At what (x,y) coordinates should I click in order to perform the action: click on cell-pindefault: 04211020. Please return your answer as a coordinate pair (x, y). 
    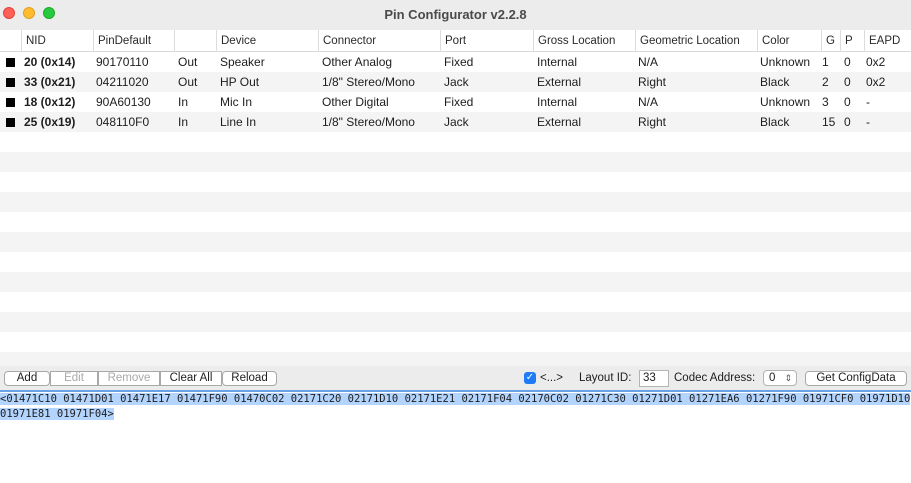
    Looking at the image, I should click on (122, 82).